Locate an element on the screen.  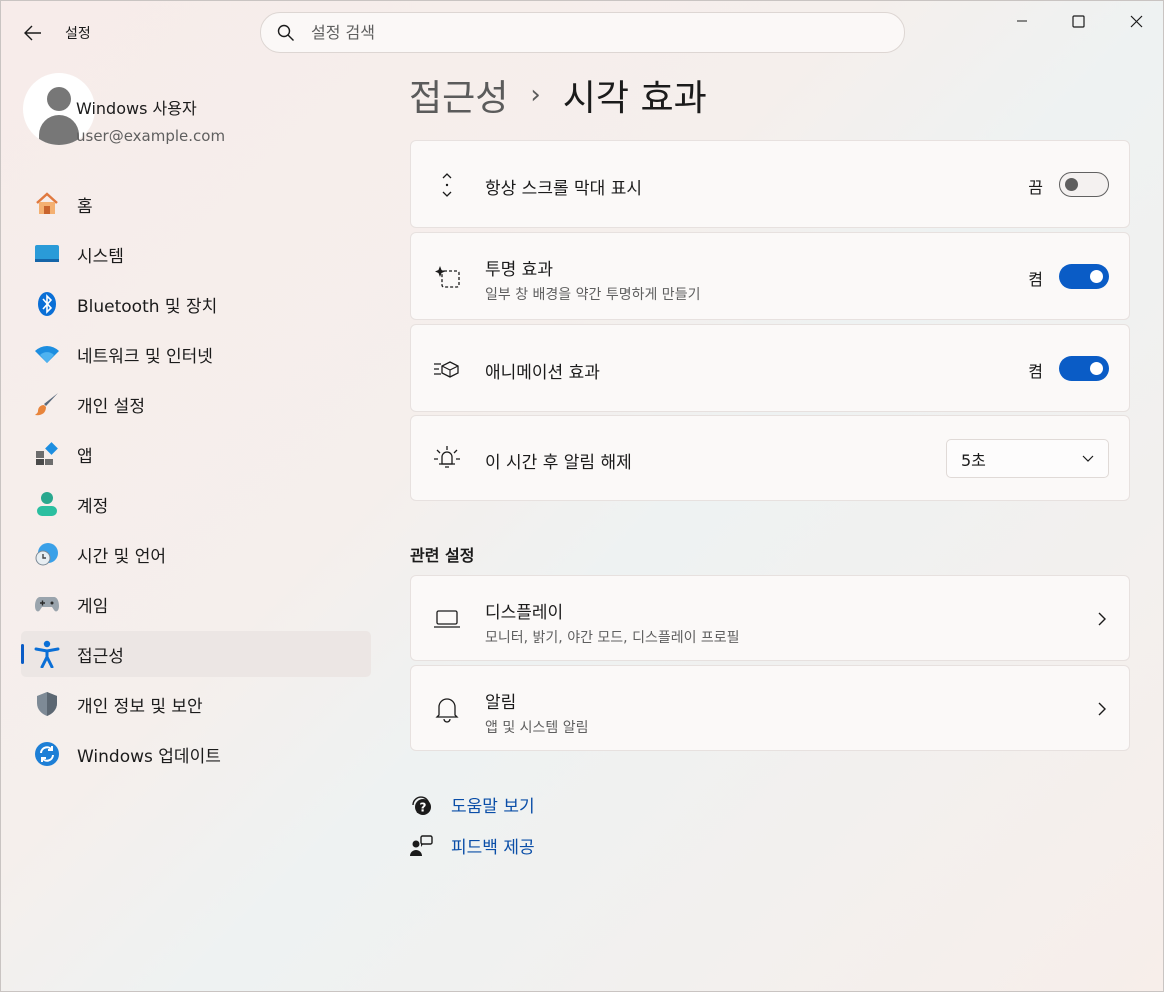
sidebar-item-windows-update: Windows 업데이트 is located at coordinates (196, 754).